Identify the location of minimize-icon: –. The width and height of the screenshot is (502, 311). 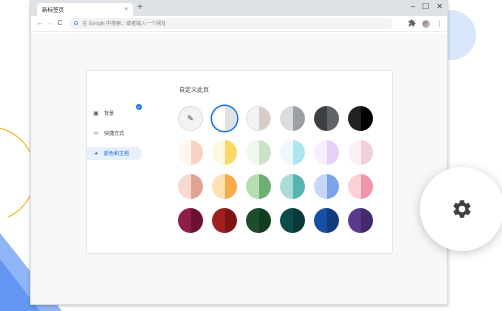
(413, 7).